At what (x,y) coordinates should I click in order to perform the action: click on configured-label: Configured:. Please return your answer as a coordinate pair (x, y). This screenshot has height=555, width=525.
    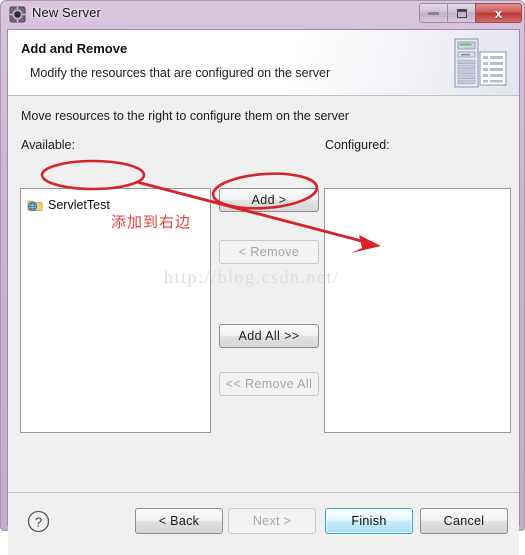
    Looking at the image, I should click on (357, 145).